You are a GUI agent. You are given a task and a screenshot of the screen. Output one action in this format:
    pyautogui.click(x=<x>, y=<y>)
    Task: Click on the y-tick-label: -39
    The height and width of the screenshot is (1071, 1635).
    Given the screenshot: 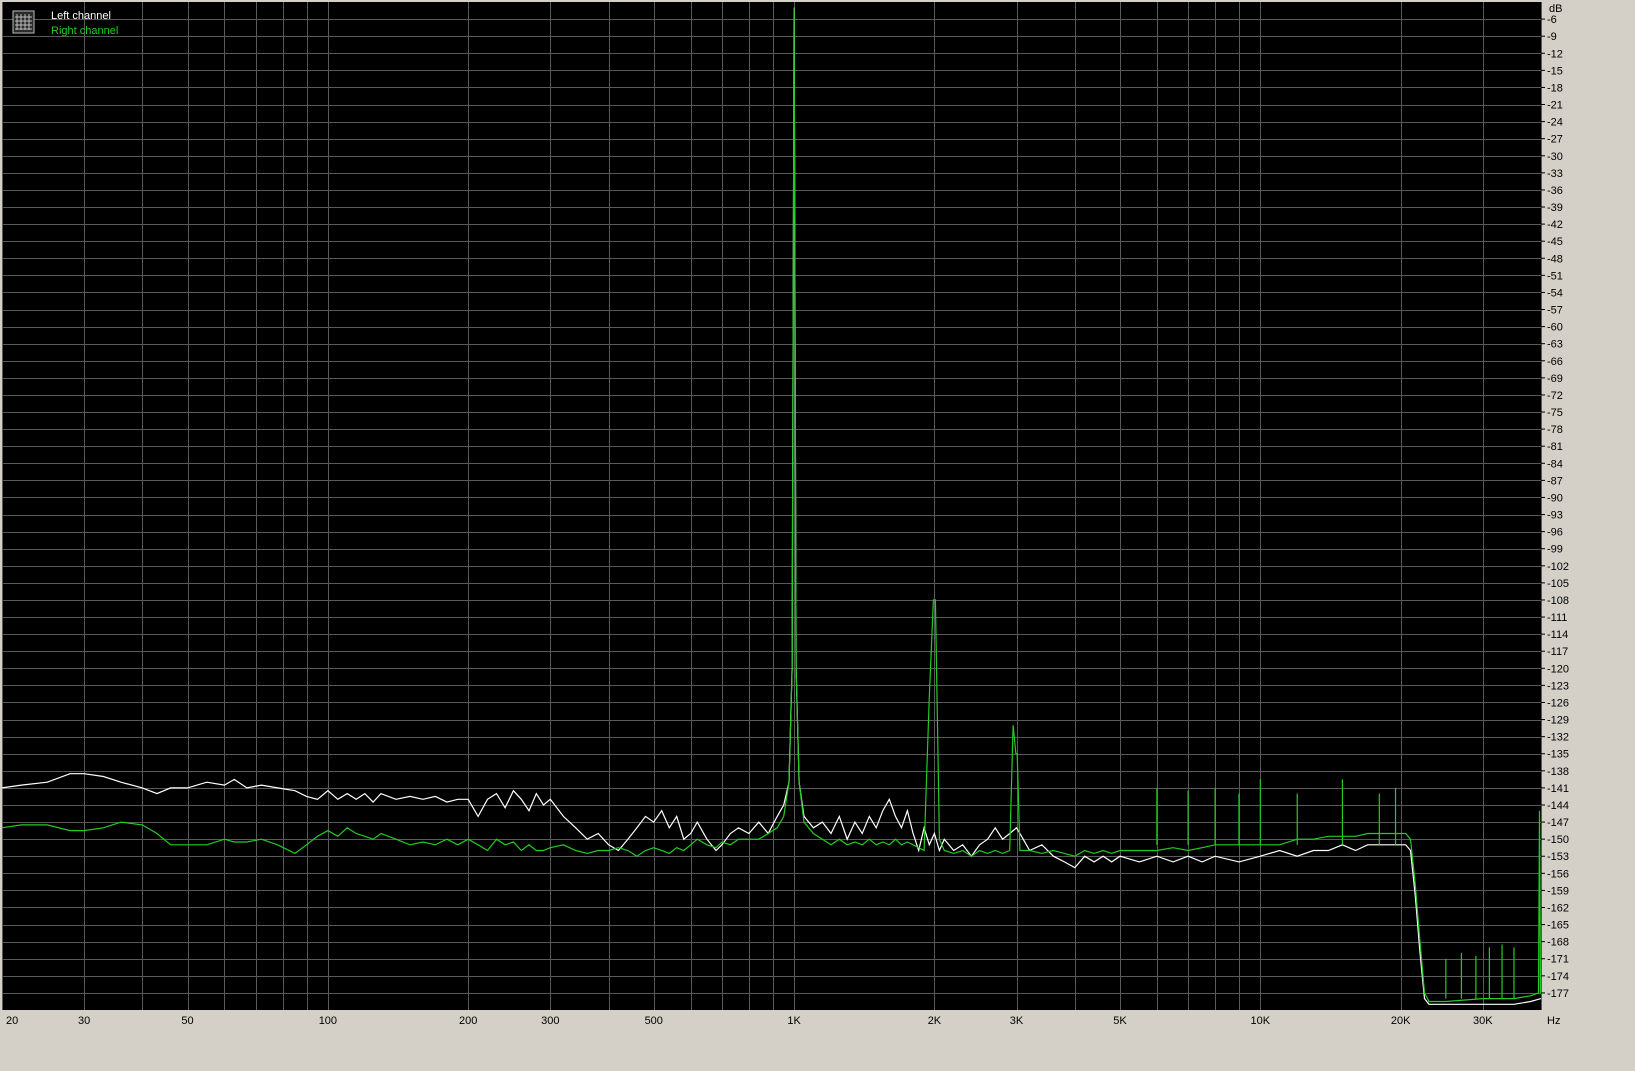 What is the action you would take?
    pyautogui.click(x=1555, y=208)
    